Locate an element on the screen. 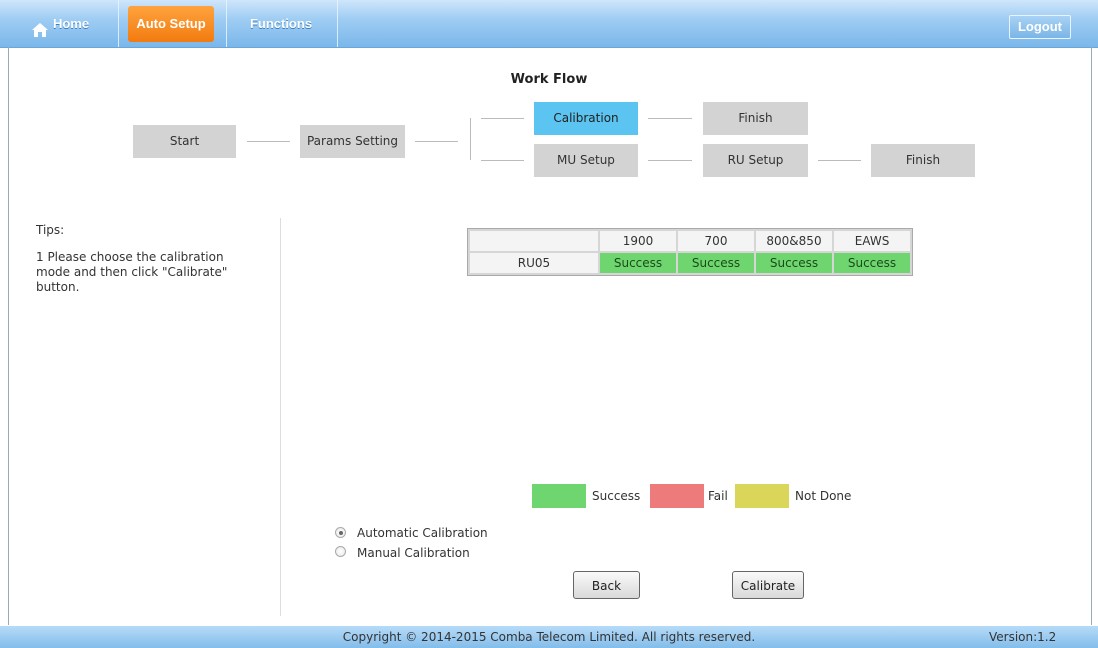  nav-auto-setup-button: Auto Setup is located at coordinates (171, 24).